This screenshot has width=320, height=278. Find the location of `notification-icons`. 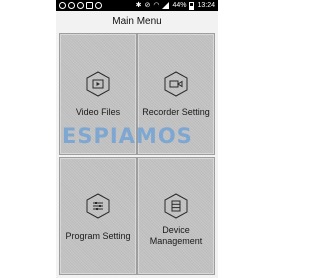

notification-icons is located at coordinates (80, 5).